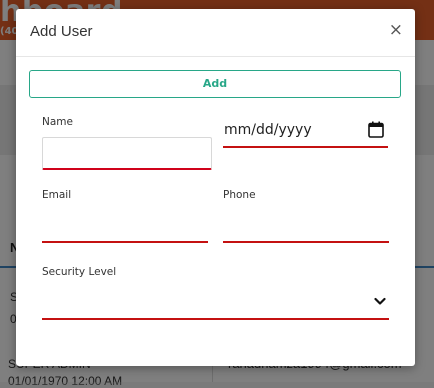 This screenshot has width=434, height=388. I want to click on phone-field, so click(306, 242).